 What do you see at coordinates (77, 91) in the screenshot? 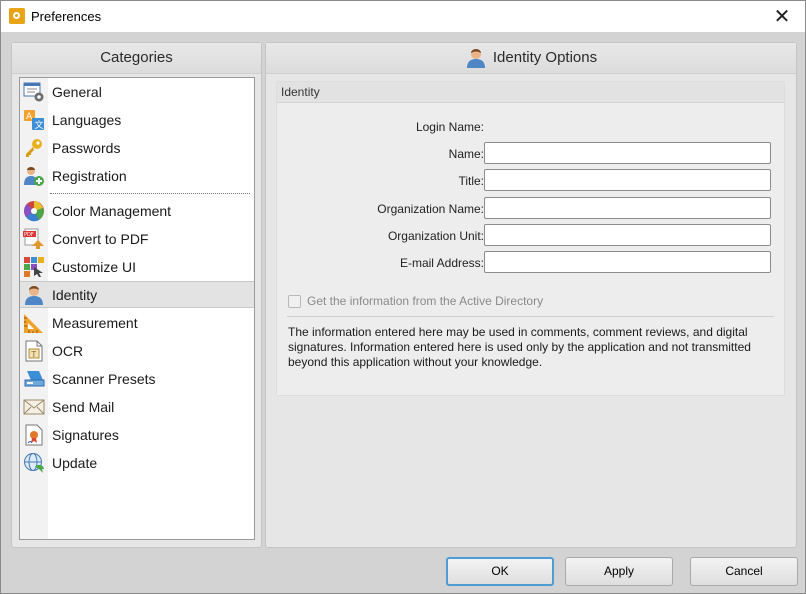
I see `category-label: General` at bounding box center [77, 91].